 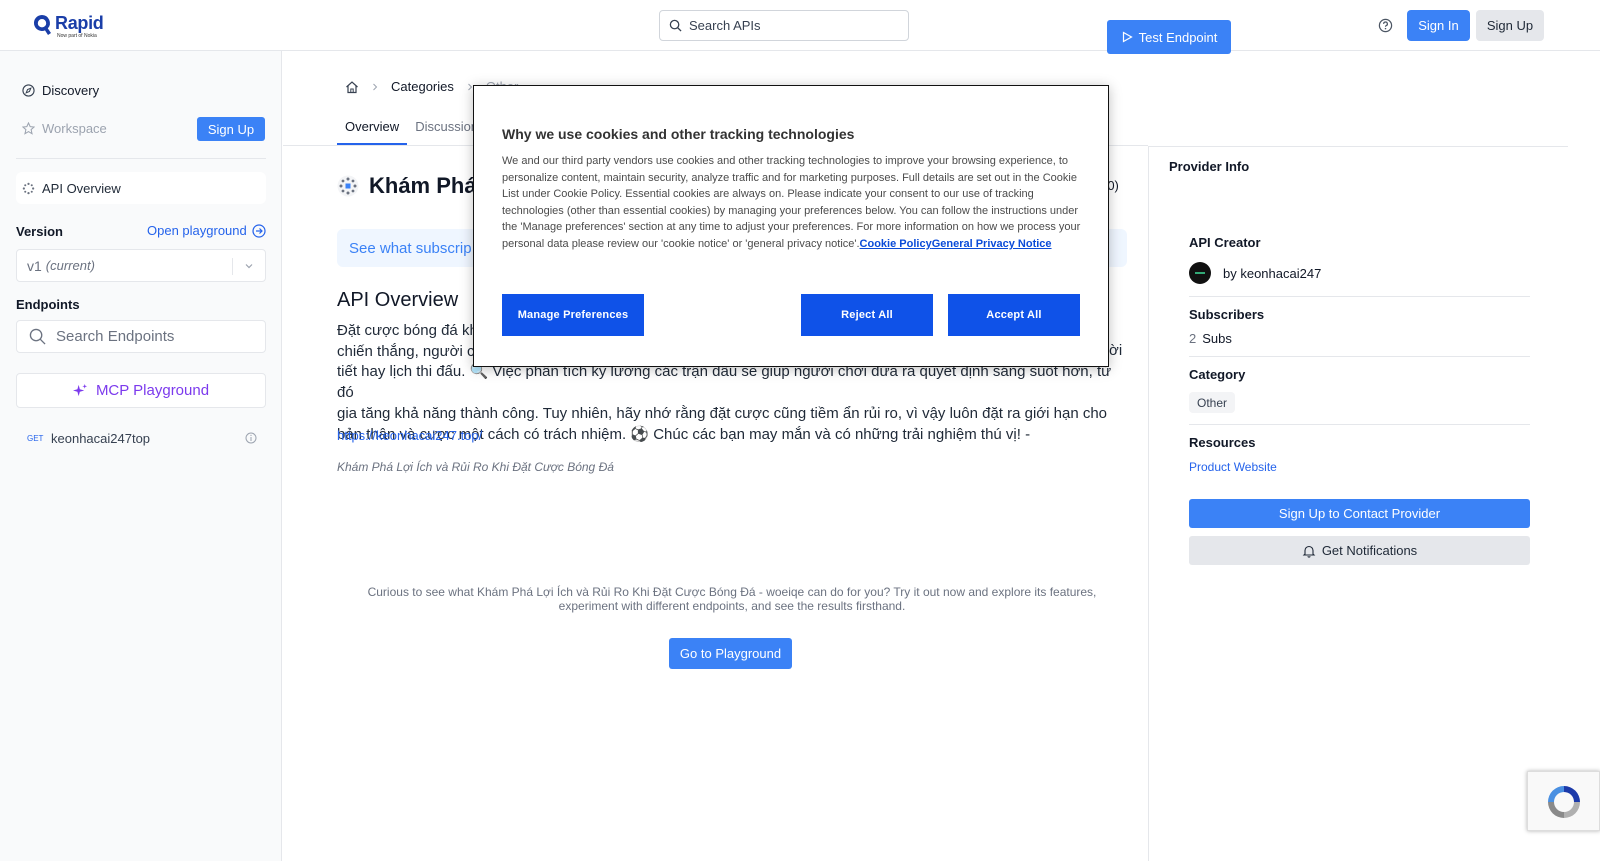 What do you see at coordinates (152, 390) in the screenshot?
I see `mcp-playground-label: MCP Playground` at bounding box center [152, 390].